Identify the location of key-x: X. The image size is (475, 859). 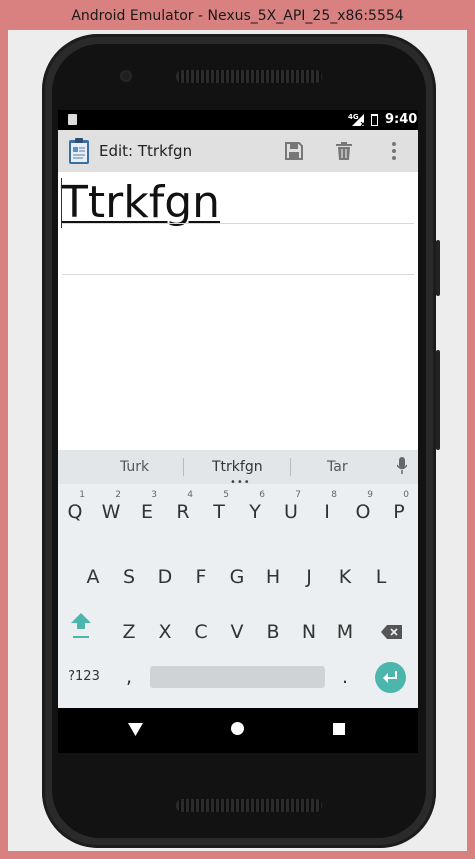
(165, 632).